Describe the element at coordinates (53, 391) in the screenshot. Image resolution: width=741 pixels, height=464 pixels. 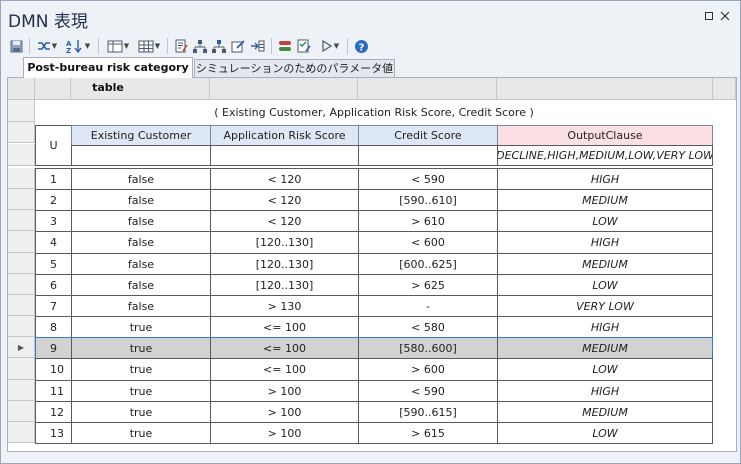
I see `rule-number: 11` at that location.